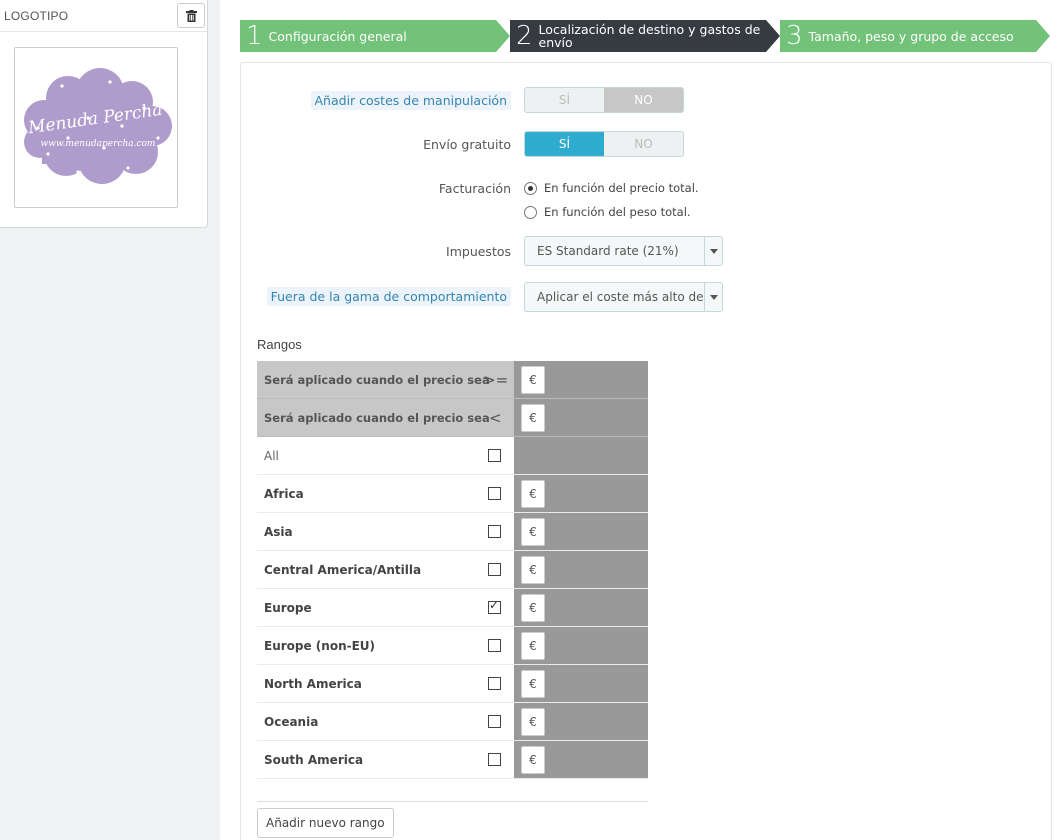 This screenshot has height=840, width=1064. I want to click on add-range-area: Añadir nuevo rango, so click(452, 819).